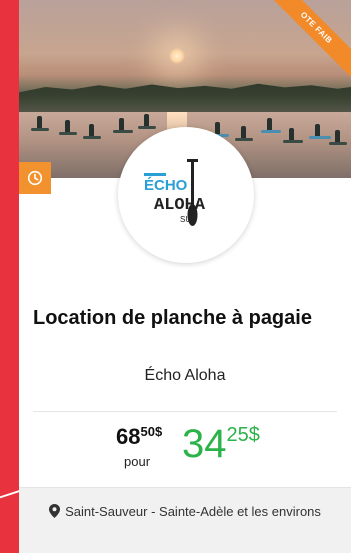 The height and width of the screenshot is (553, 351). Describe the element at coordinates (185, 322) in the screenshot. I see `deal-title: Location de planche à pagaie` at that location.